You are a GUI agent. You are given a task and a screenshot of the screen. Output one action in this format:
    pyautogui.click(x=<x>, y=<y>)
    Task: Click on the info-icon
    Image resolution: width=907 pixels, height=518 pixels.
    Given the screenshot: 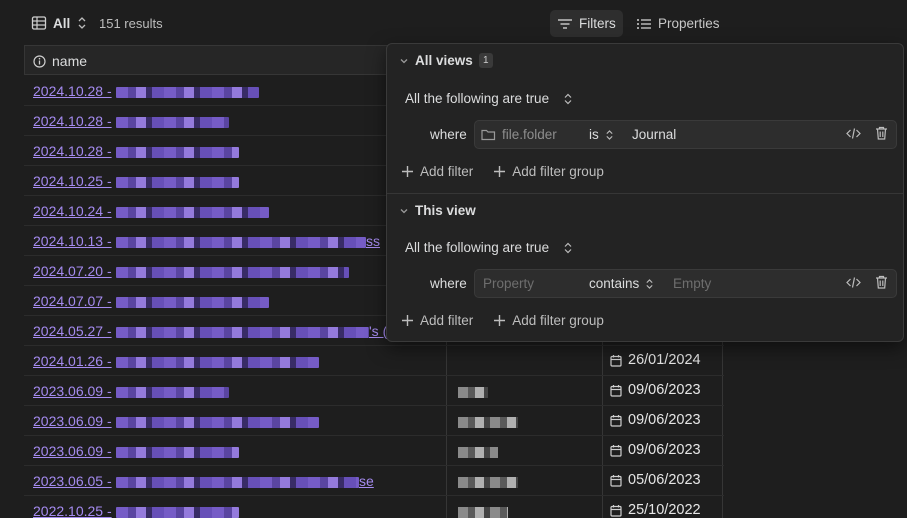 What is the action you would take?
    pyautogui.click(x=39, y=61)
    